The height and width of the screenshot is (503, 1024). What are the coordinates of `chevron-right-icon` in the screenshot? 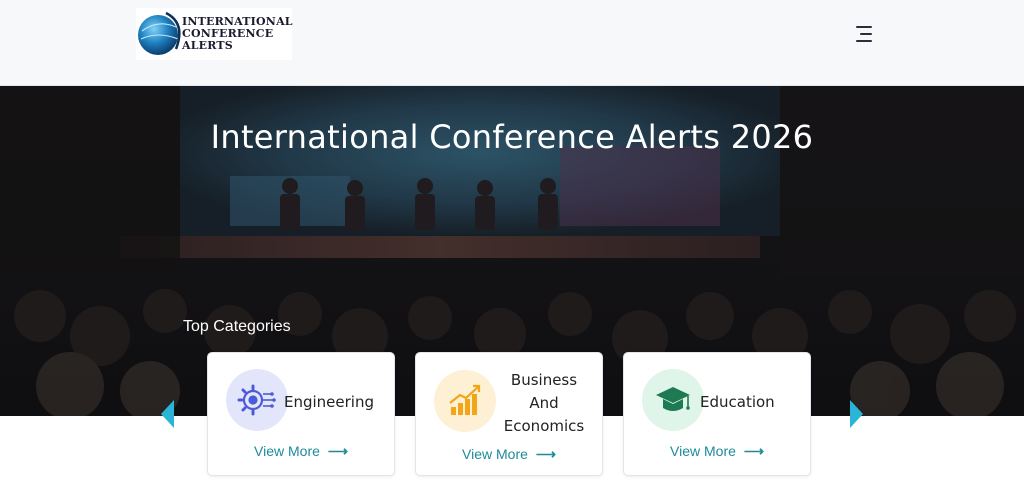 It's located at (857, 414).